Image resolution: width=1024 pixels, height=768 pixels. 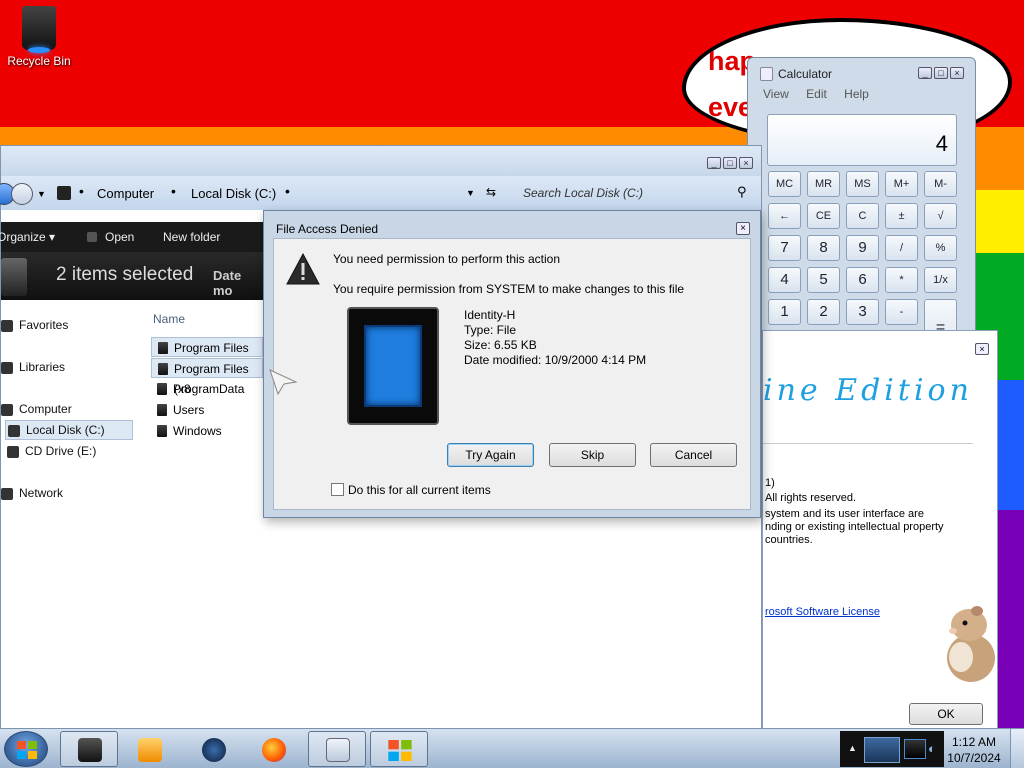 What do you see at coordinates (22, 194) in the screenshot?
I see `forward-icon` at bounding box center [22, 194].